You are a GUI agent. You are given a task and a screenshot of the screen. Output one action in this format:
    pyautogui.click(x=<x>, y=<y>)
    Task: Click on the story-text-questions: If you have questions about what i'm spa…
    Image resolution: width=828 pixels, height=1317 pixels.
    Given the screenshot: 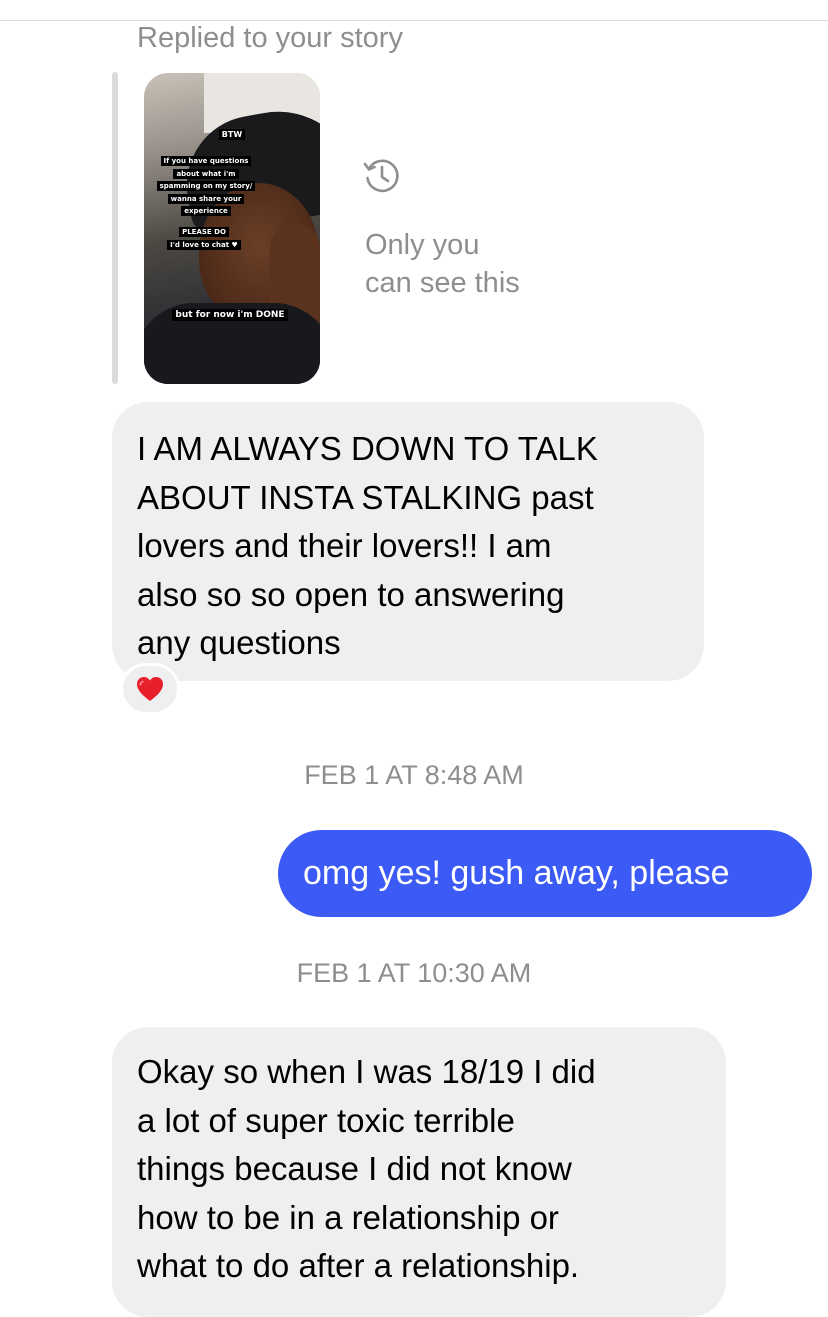 What is the action you would take?
    pyautogui.click(x=219, y=186)
    